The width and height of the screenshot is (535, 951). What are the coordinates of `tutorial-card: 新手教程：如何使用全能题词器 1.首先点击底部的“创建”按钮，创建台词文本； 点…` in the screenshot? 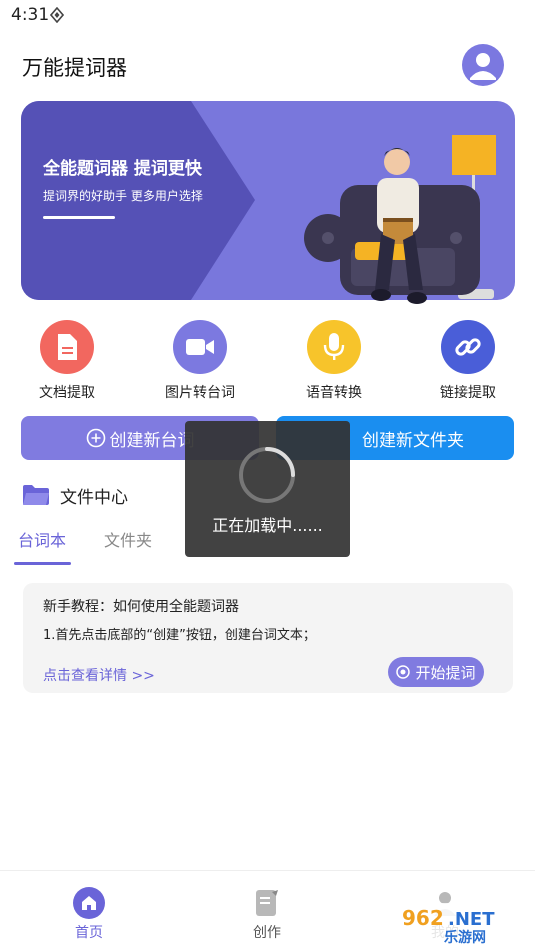 It's located at (268, 638).